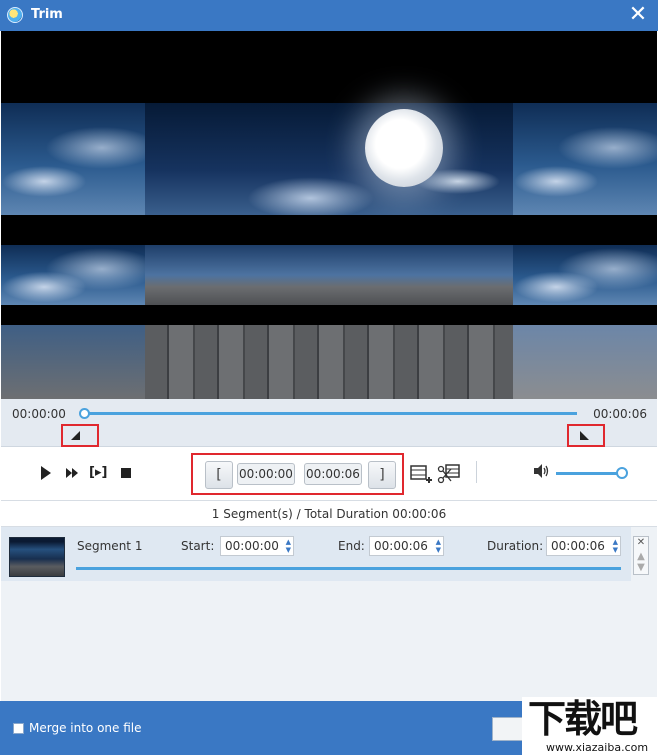 Image resolution: width=658 pixels, height=755 pixels. Describe the element at coordinates (329, 513) in the screenshot. I see `segment-summary: 1 Segment(s) / Total Duration 00:00:06` at that location.